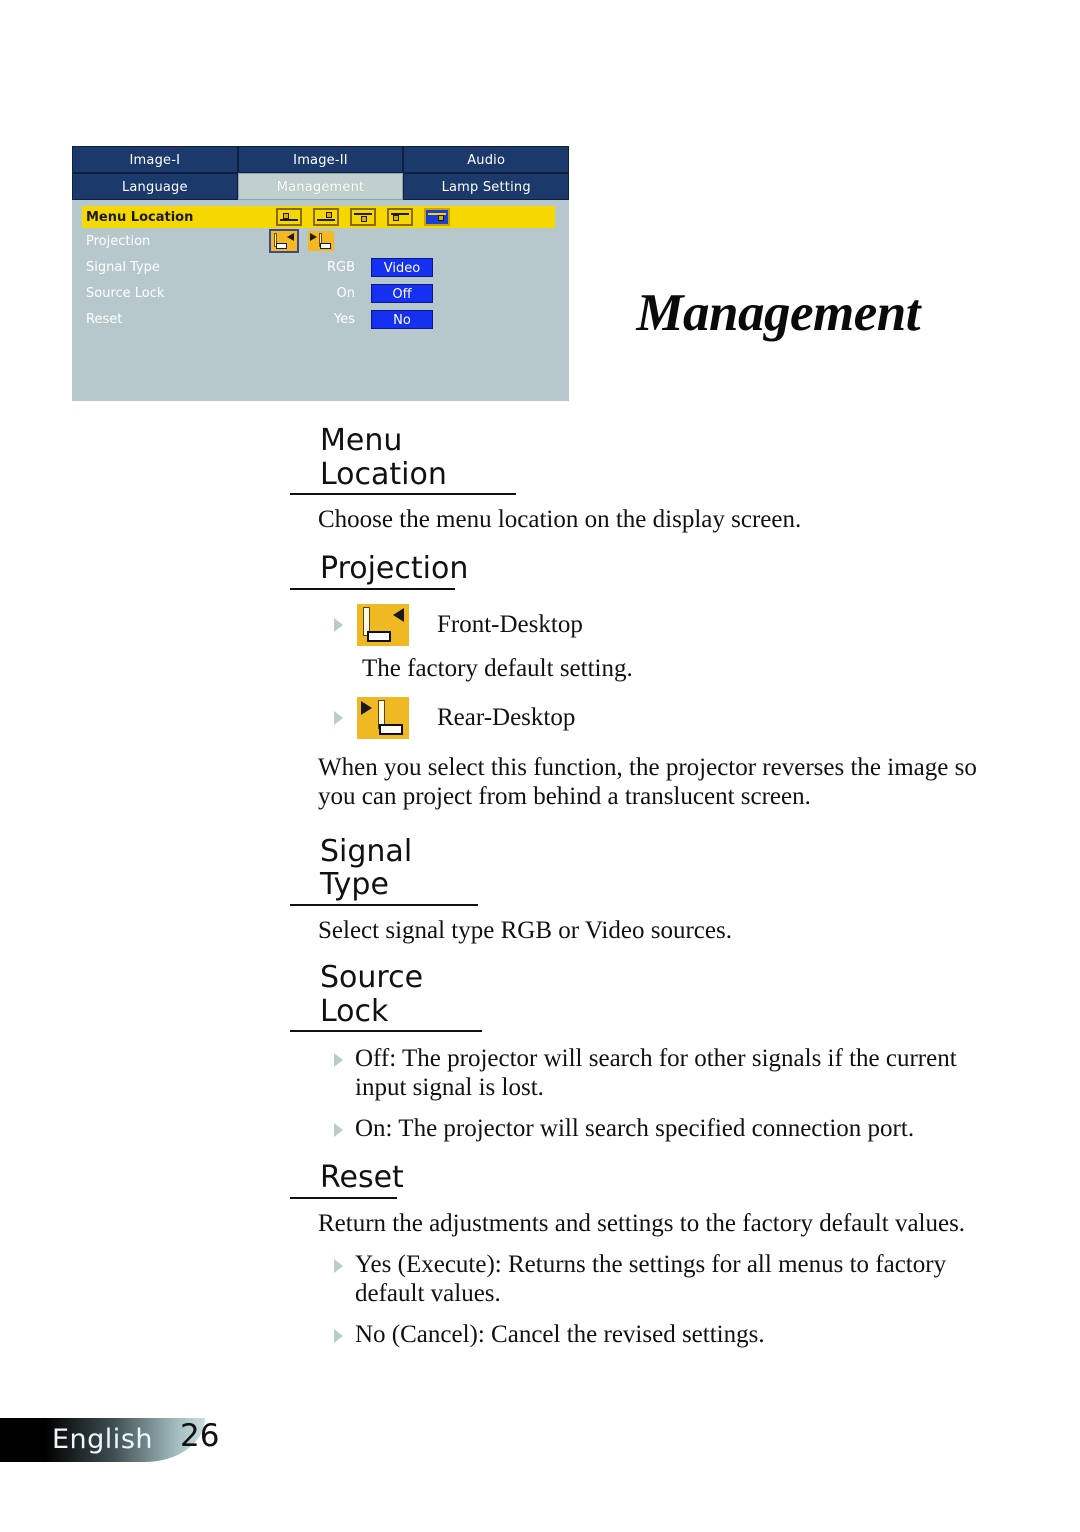 The height and width of the screenshot is (1532, 1080). Describe the element at coordinates (525, 930) in the screenshot. I see `paragraph-signal-type: Select signal type RGB or Video sources.` at that location.